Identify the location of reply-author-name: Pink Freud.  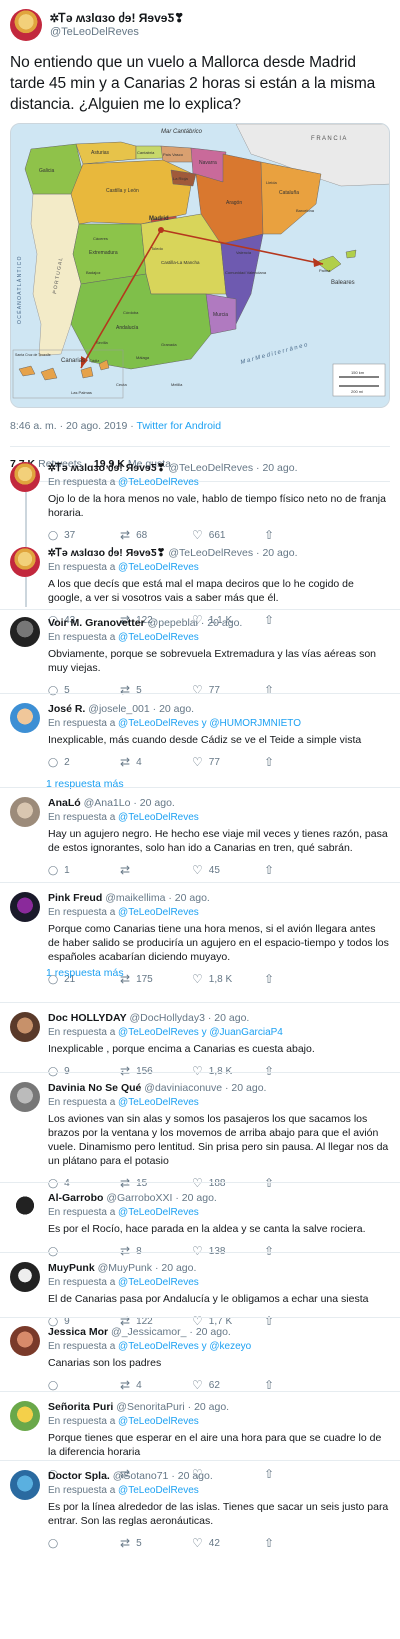
(75, 898).